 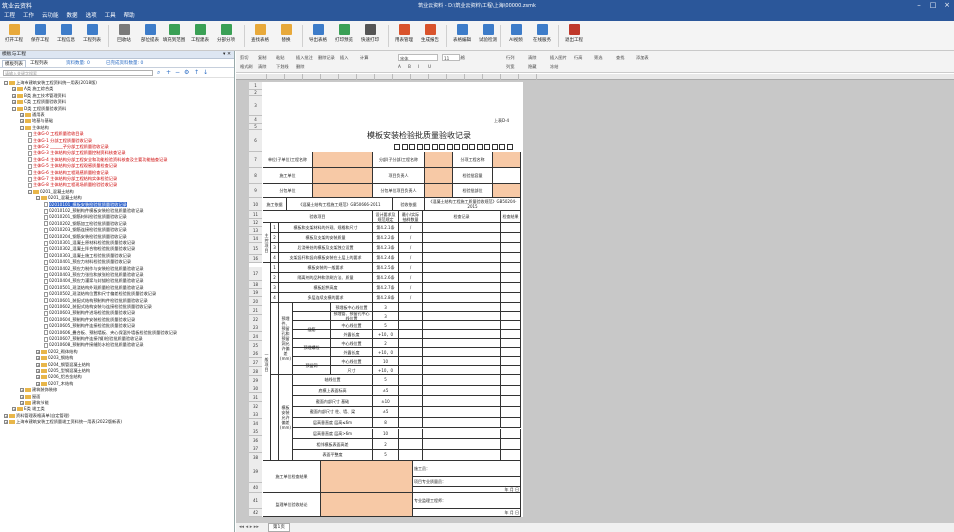 I want to click on menu-item: 选项, so click(x=91, y=16).